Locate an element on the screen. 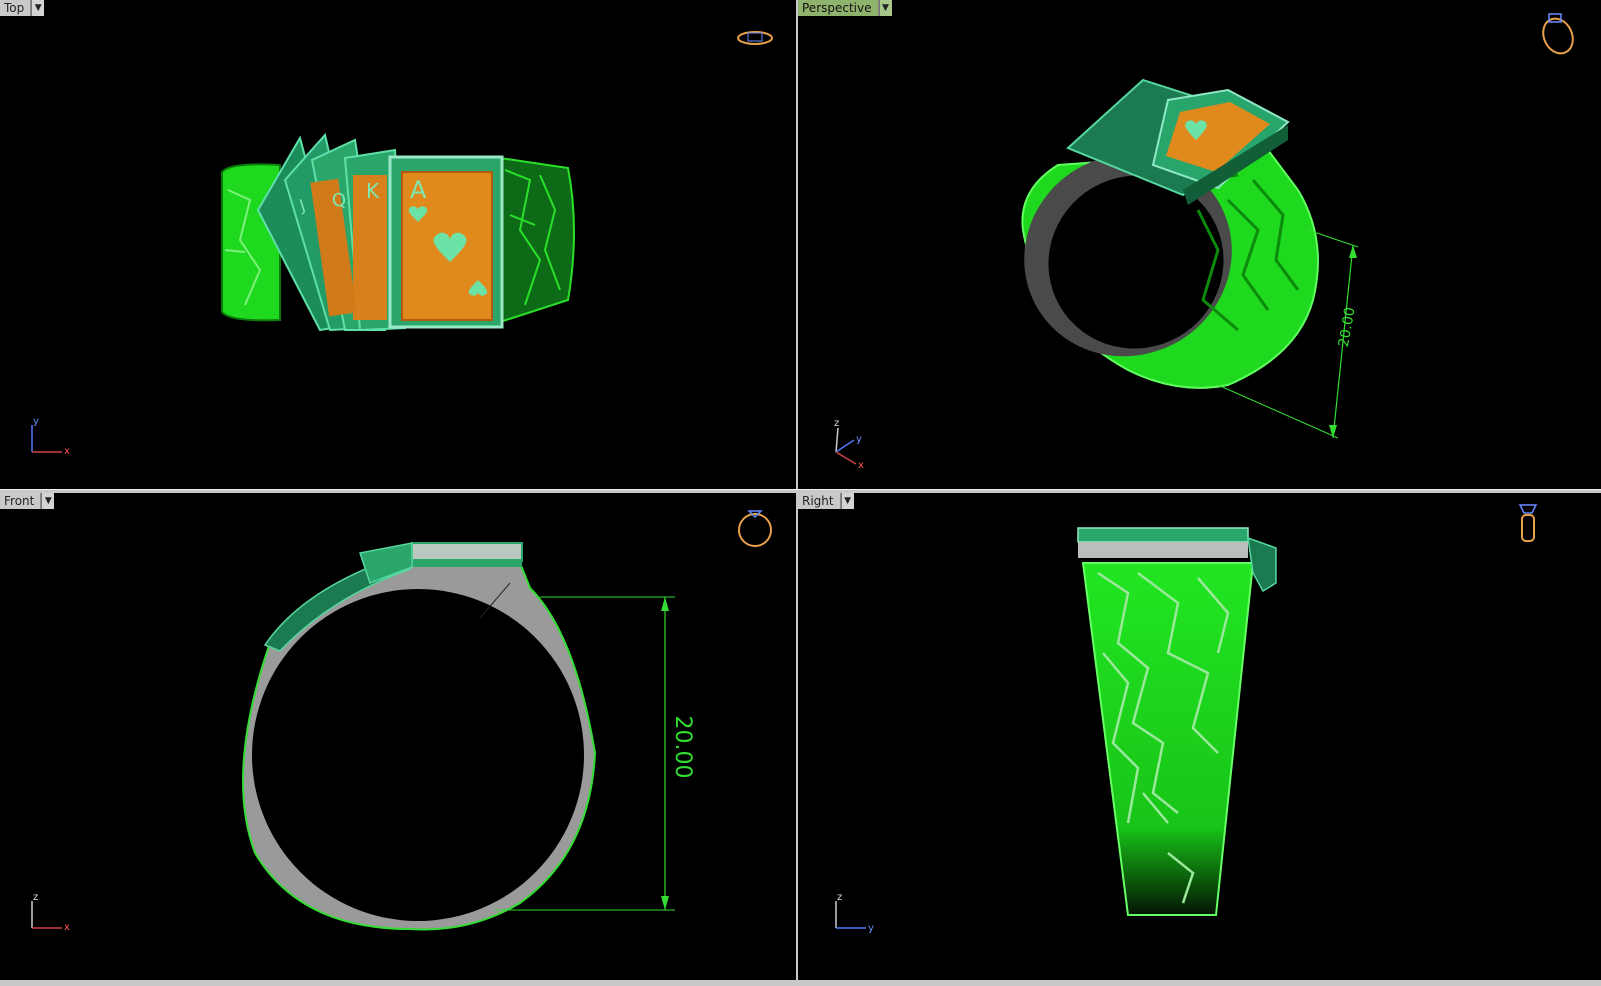 The height and width of the screenshot is (986, 1601). viewport-splitter-vertical is located at coordinates (797, 493).